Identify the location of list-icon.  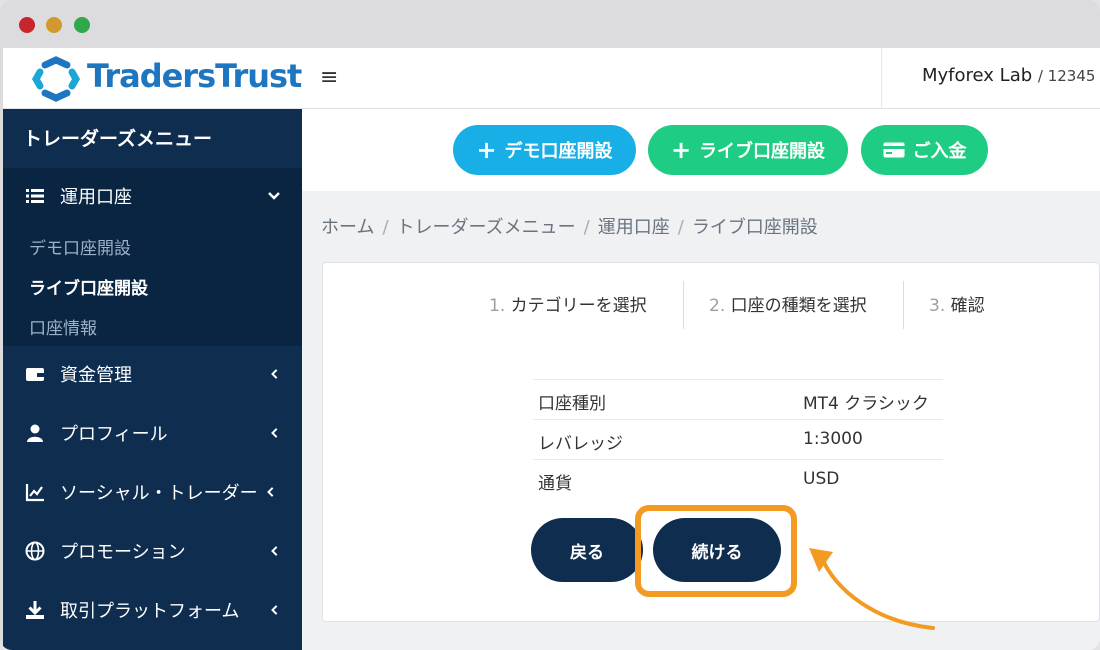
(35, 196).